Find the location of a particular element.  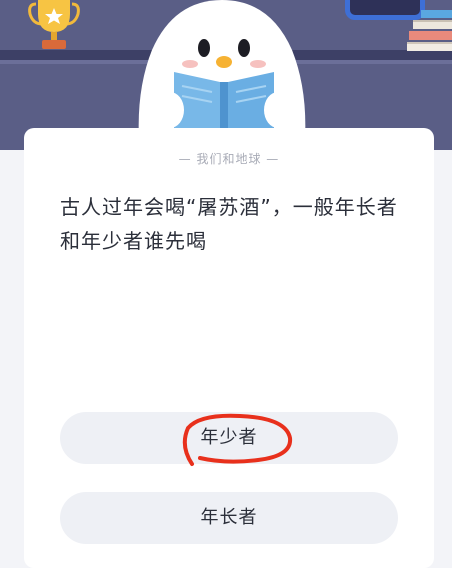

answer-option-2: 年长者 is located at coordinates (229, 518).